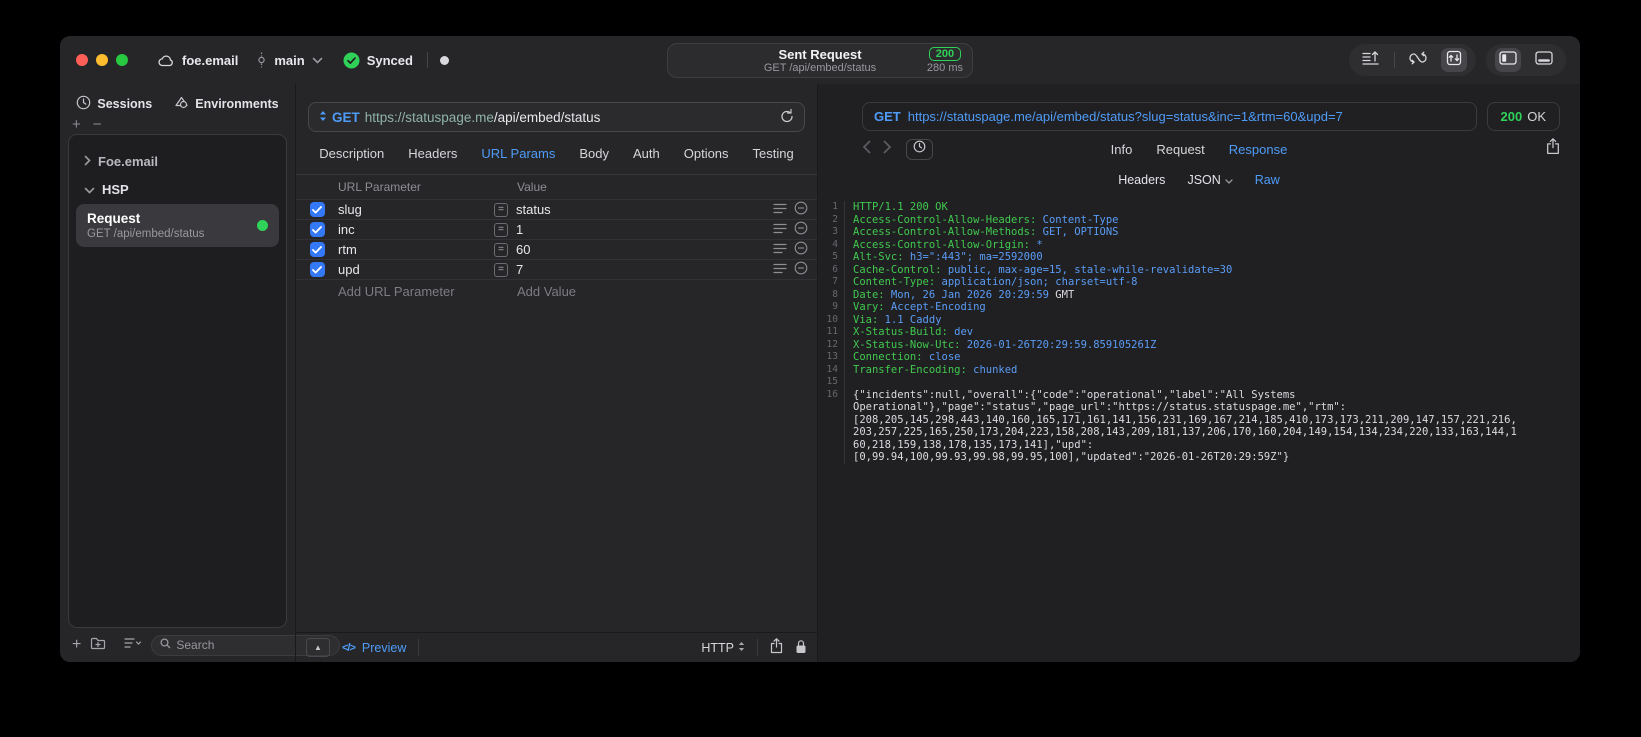  What do you see at coordinates (633, 209) in the screenshot?
I see `param-value-cell: = status` at bounding box center [633, 209].